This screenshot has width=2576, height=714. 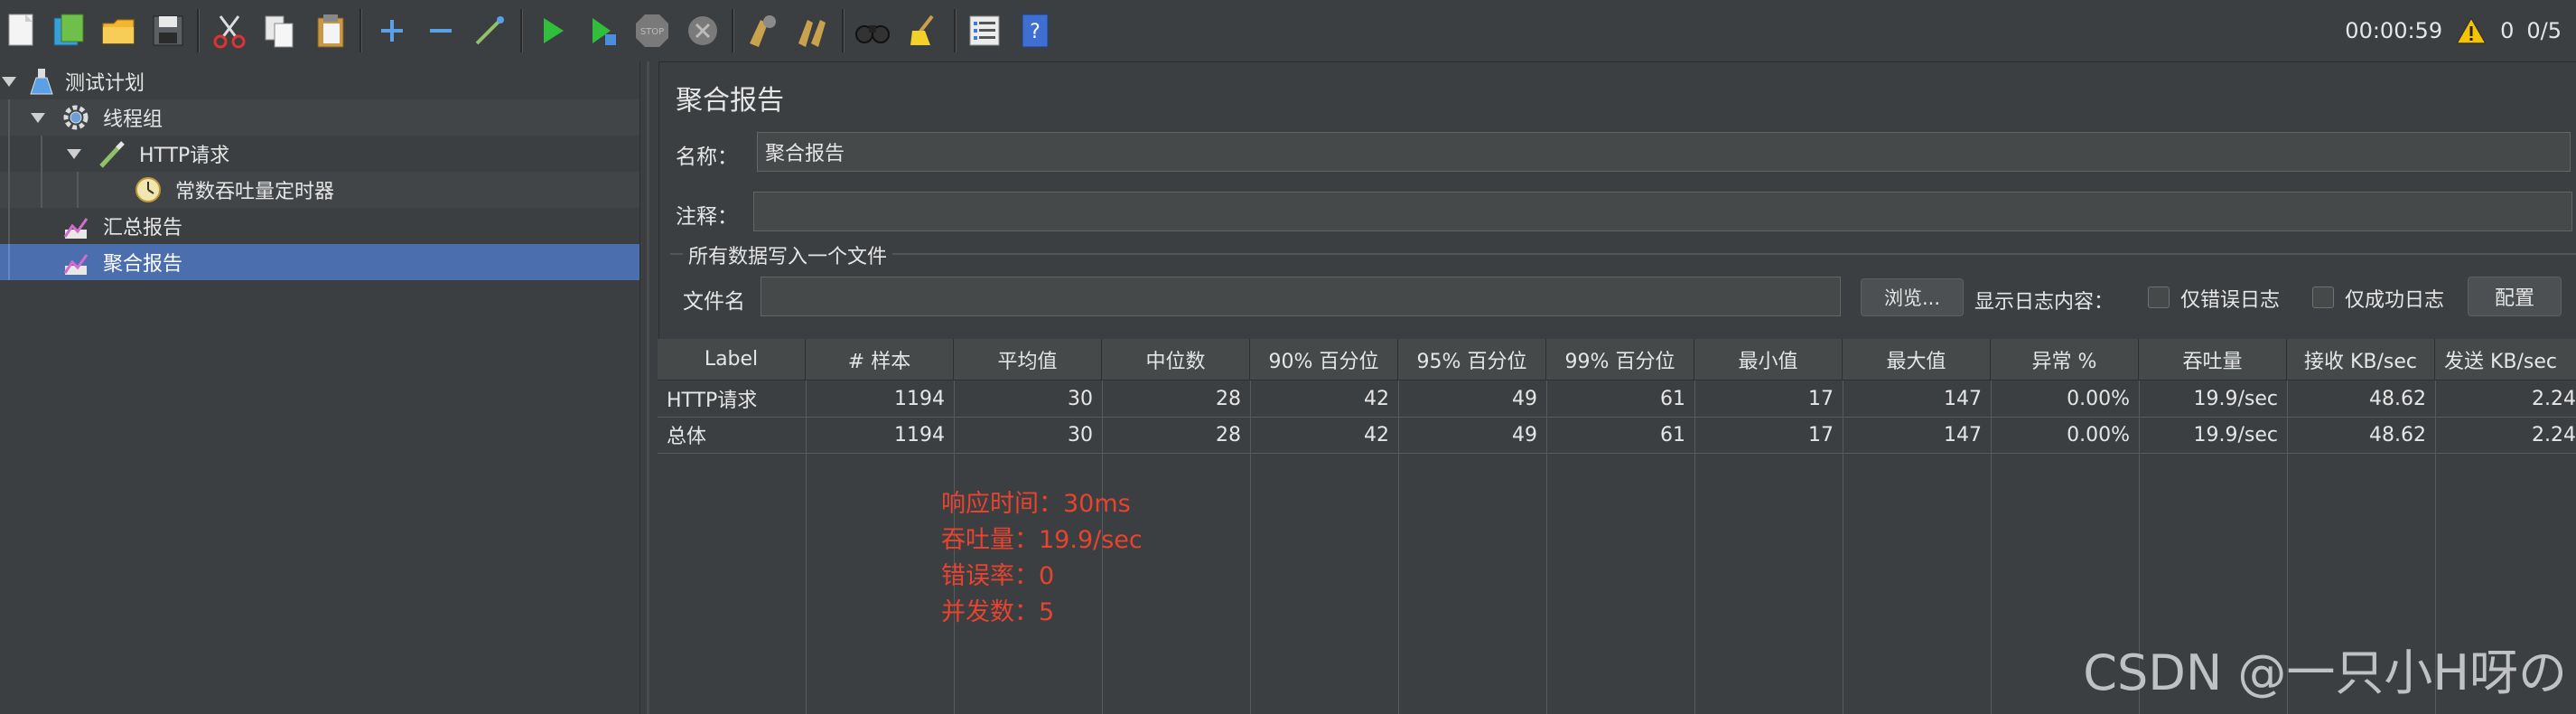 What do you see at coordinates (1620, 359) in the screenshot?
I see `column-header: 99% 百分位` at bounding box center [1620, 359].